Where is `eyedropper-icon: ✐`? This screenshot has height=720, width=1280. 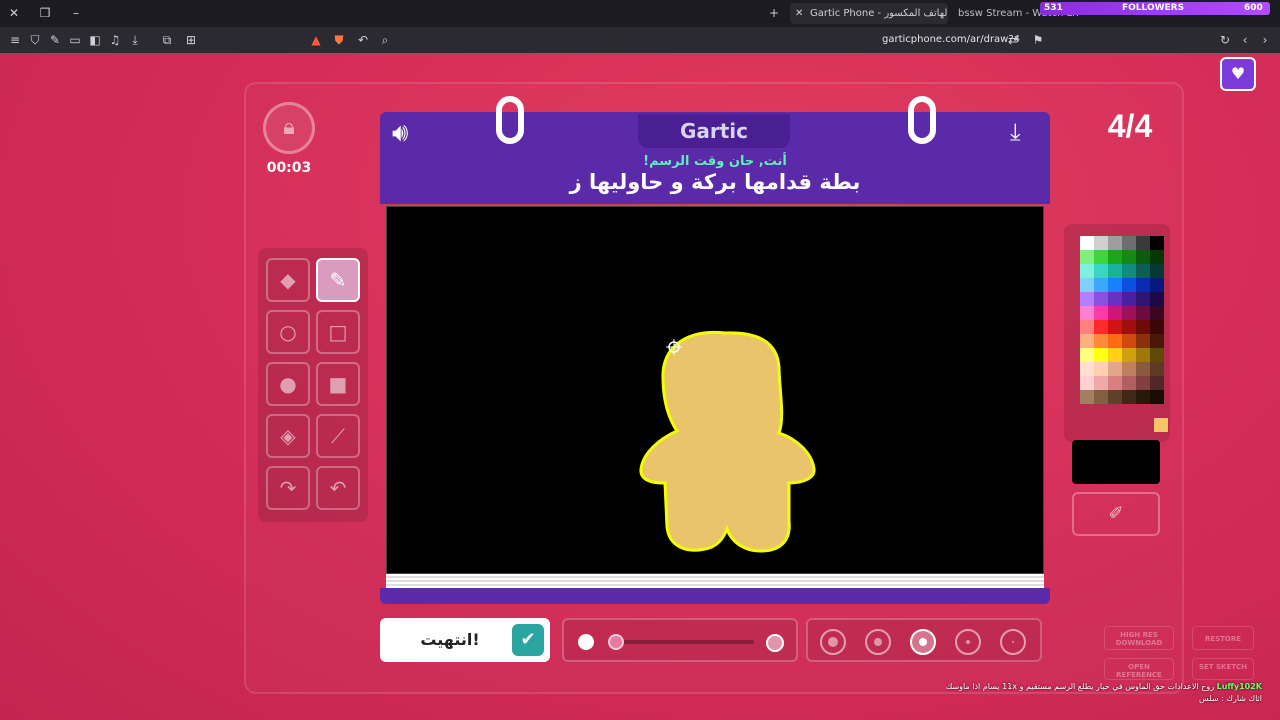
eyedropper-icon: ✐ is located at coordinates (1116, 514).